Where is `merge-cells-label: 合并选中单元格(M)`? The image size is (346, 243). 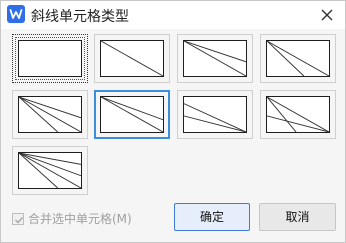
merge-cells-label: 合并选中单元格(M) is located at coordinates (80, 219).